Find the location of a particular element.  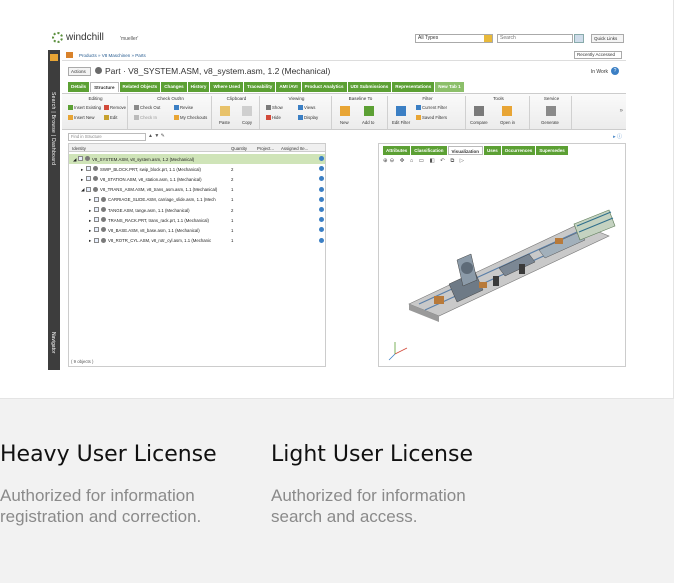

display-button: Display is located at coordinates (308, 117).